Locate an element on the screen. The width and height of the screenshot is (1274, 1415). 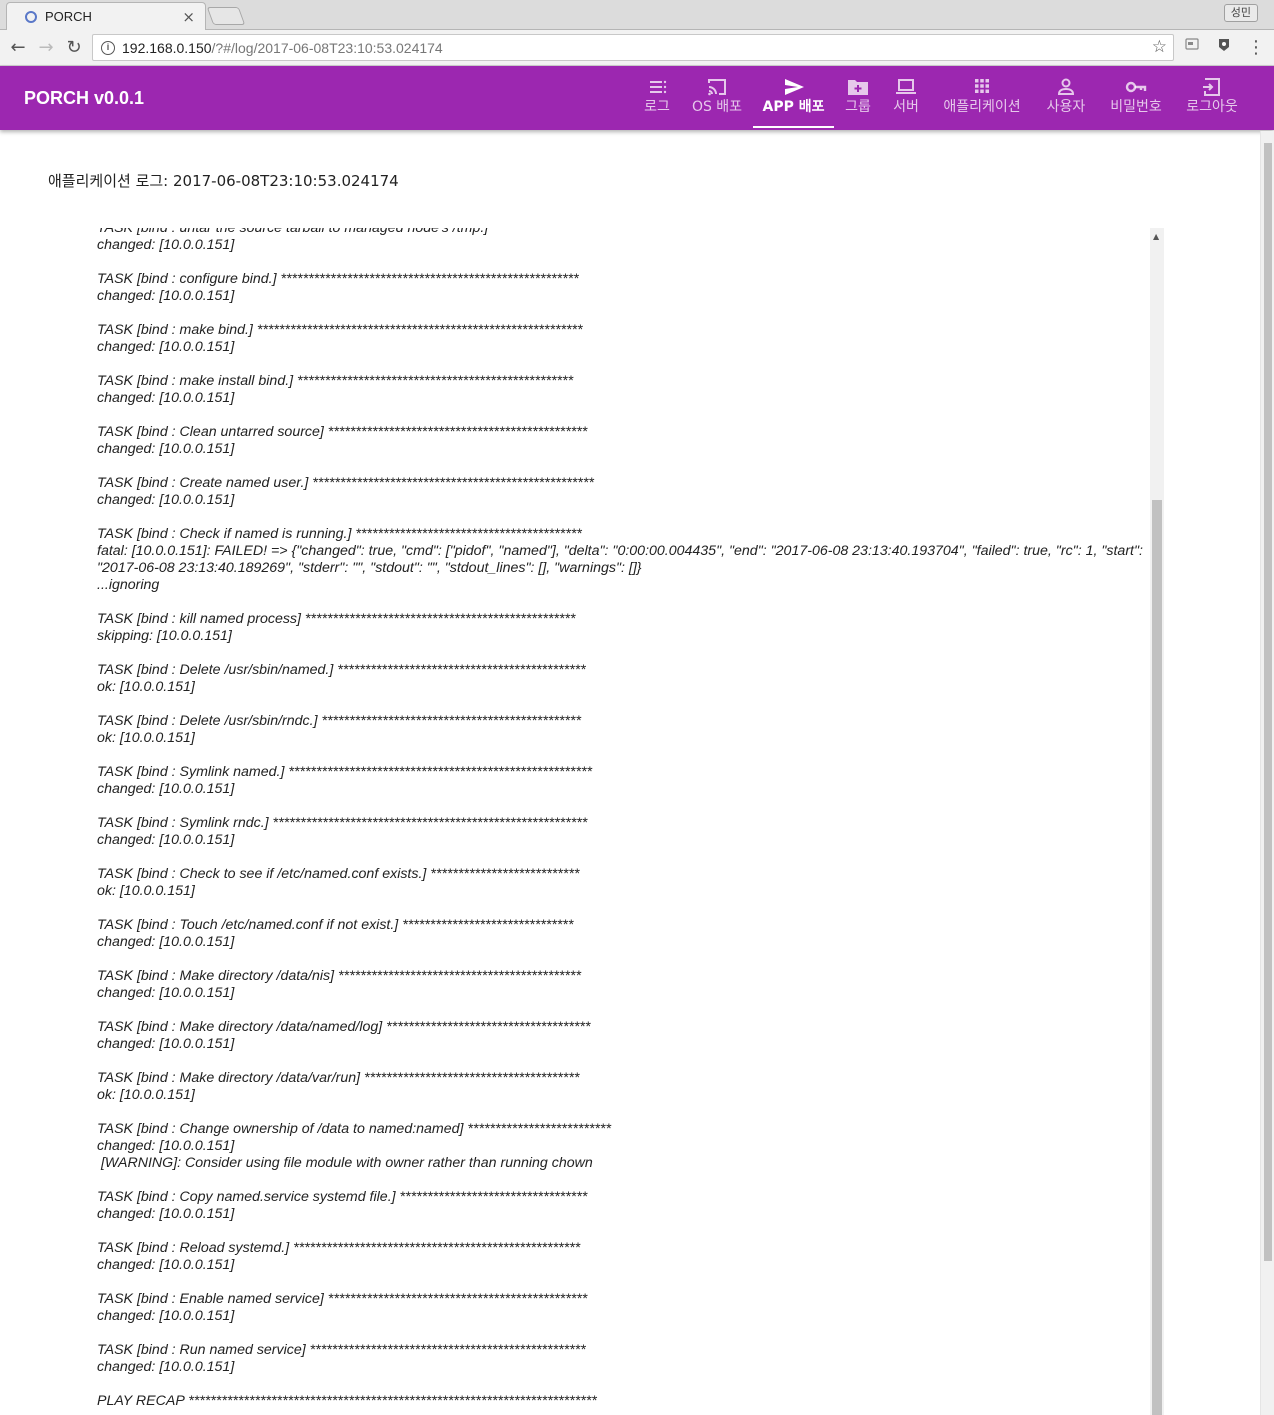
forward-icon: → is located at coordinates (46, 48).